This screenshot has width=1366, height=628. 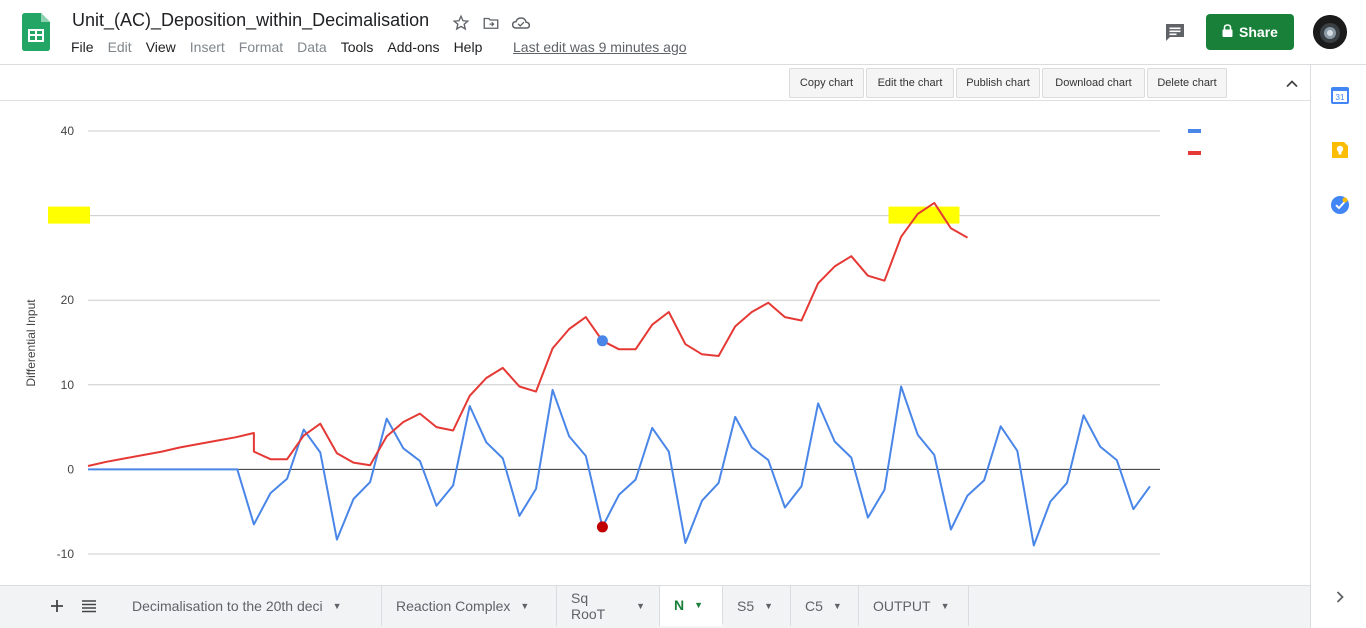 What do you see at coordinates (357, 47) in the screenshot?
I see `menu-tools: Tools` at bounding box center [357, 47].